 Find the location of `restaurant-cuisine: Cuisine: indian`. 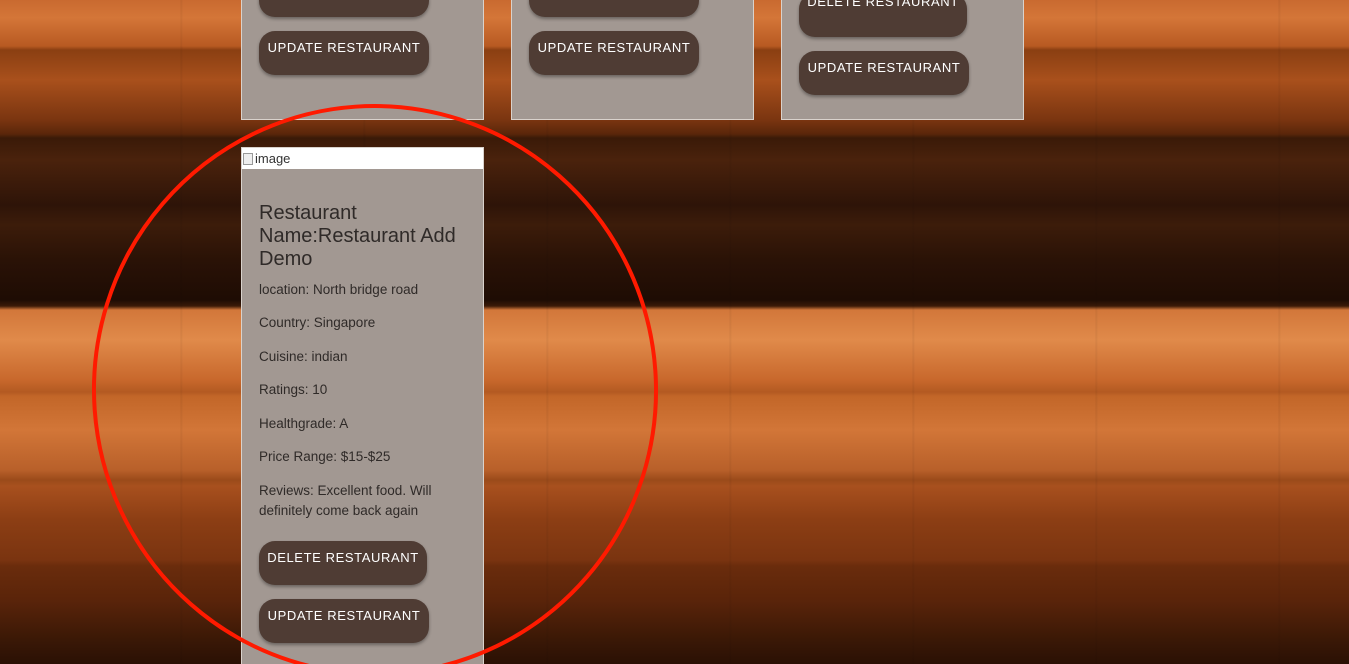

restaurant-cuisine: Cuisine: indian is located at coordinates (303, 356).